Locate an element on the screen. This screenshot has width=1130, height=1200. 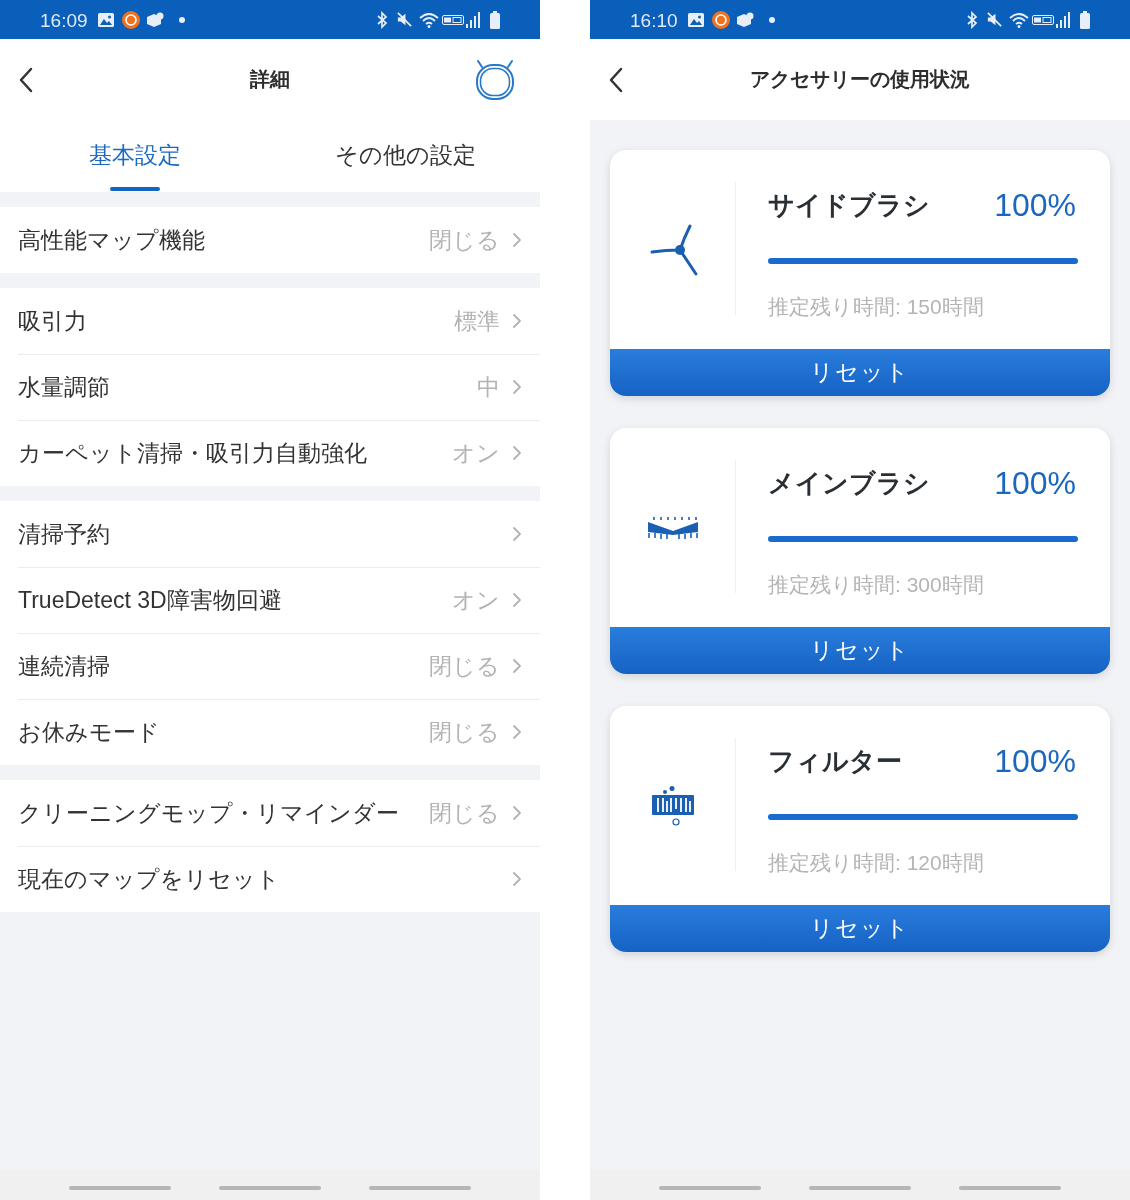
accessory-name: フィルター is located at coordinates (835, 761).